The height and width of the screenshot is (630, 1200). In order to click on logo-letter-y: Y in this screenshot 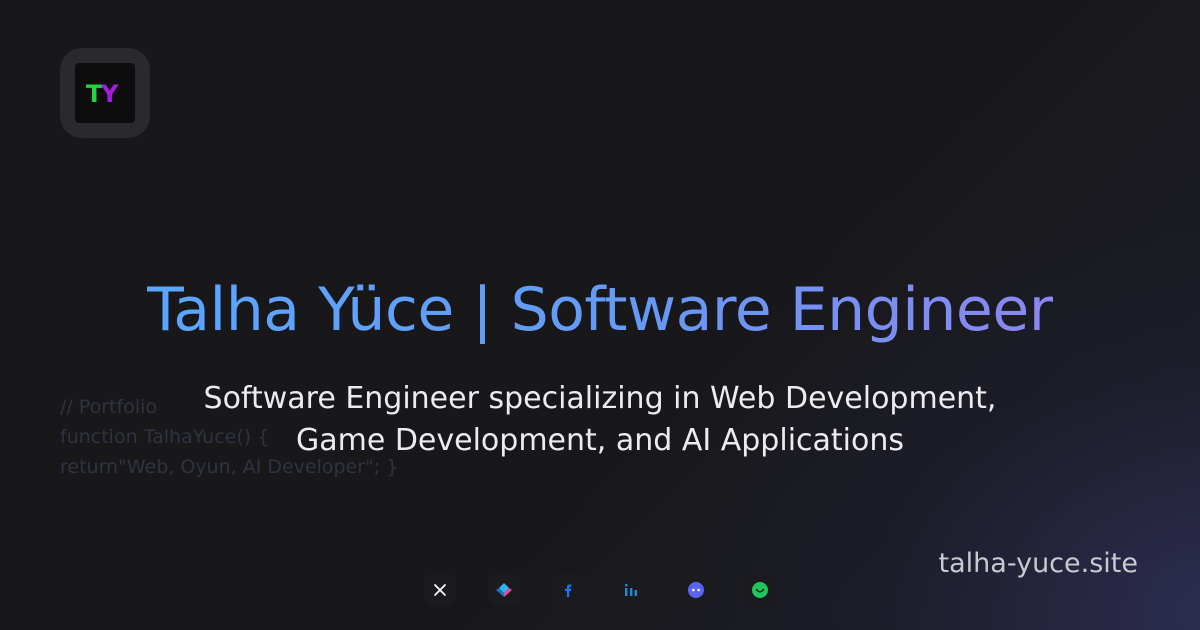, I will do `click(109, 94)`.